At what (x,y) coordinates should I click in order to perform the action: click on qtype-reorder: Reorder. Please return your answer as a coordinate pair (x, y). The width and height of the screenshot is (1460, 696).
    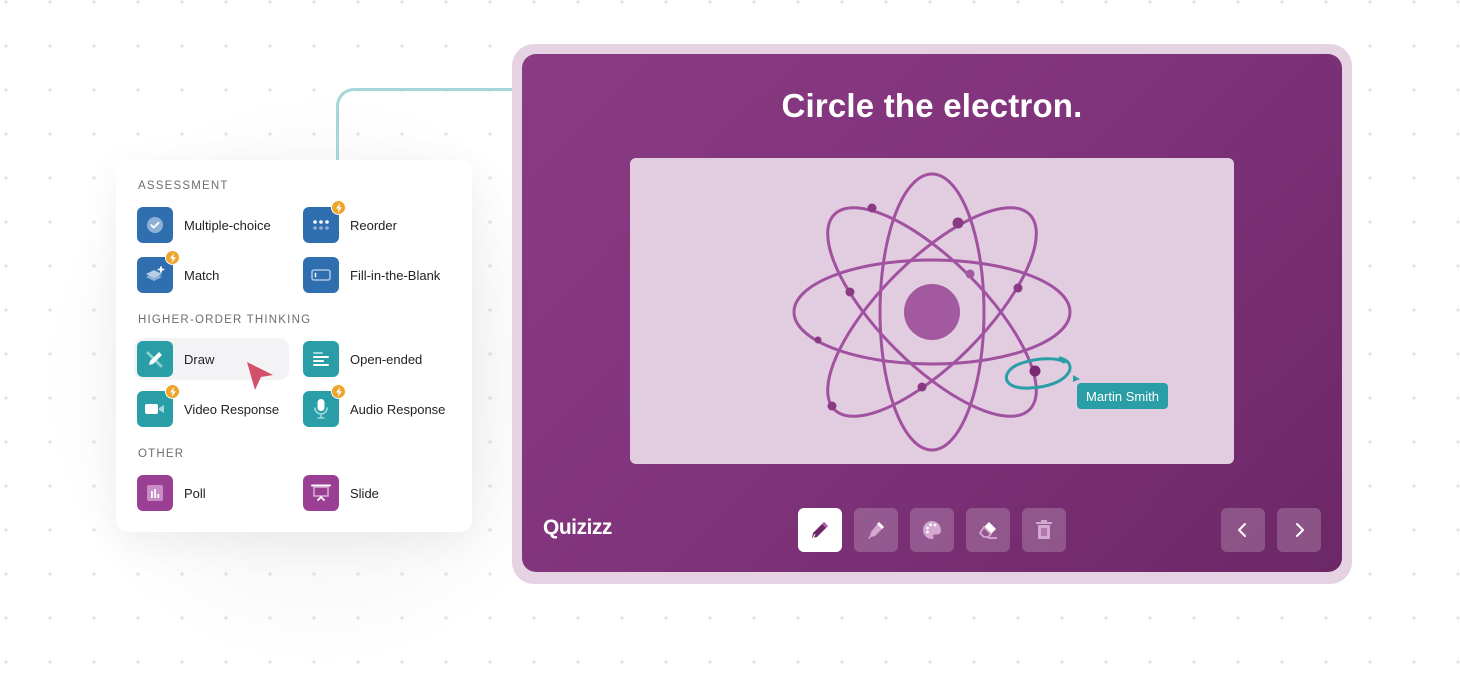
    Looking at the image, I should click on (381, 223).